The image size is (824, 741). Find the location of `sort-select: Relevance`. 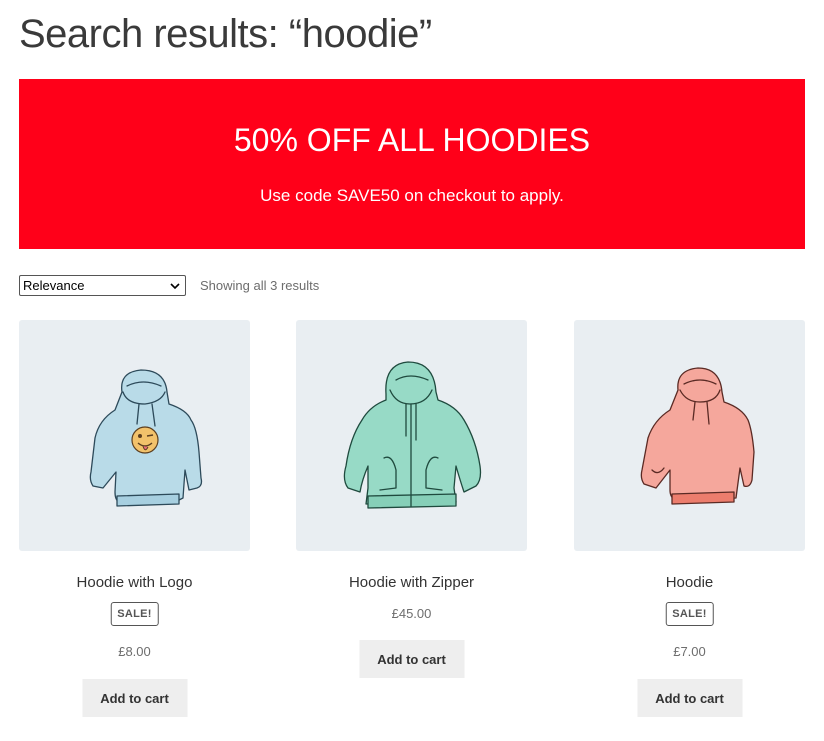

sort-select: Relevance is located at coordinates (102, 285).